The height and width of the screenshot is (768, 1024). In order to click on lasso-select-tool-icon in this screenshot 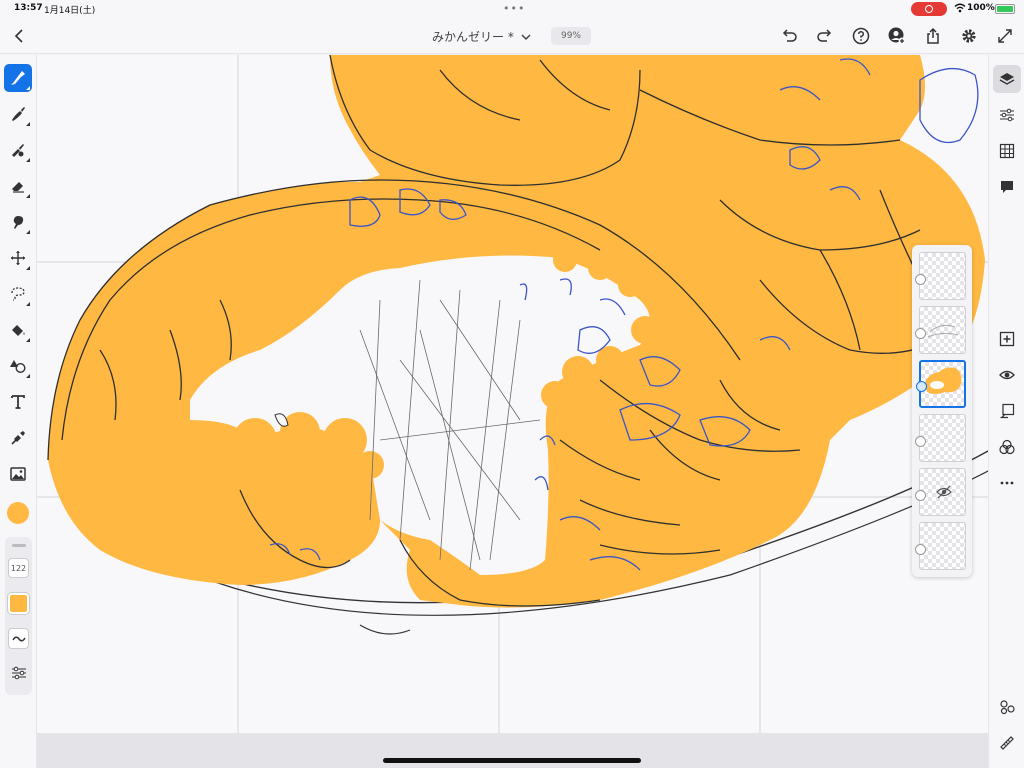, I will do `click(18, 294)`.